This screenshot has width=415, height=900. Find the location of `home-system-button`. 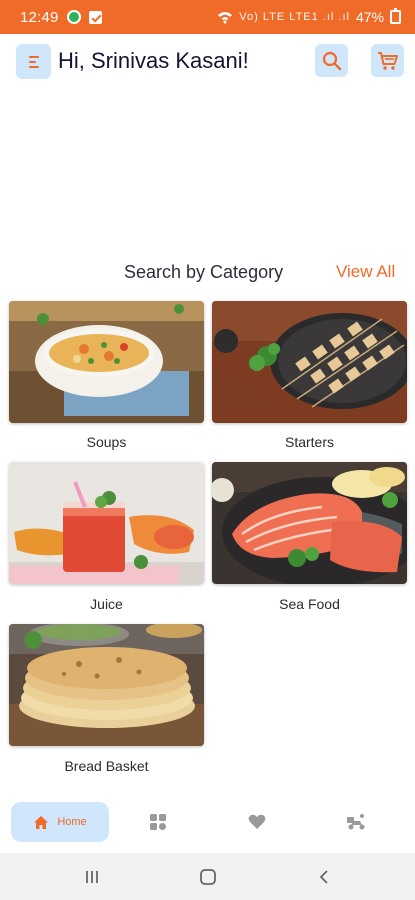

home-system-button is located at coordinates (208, 877).